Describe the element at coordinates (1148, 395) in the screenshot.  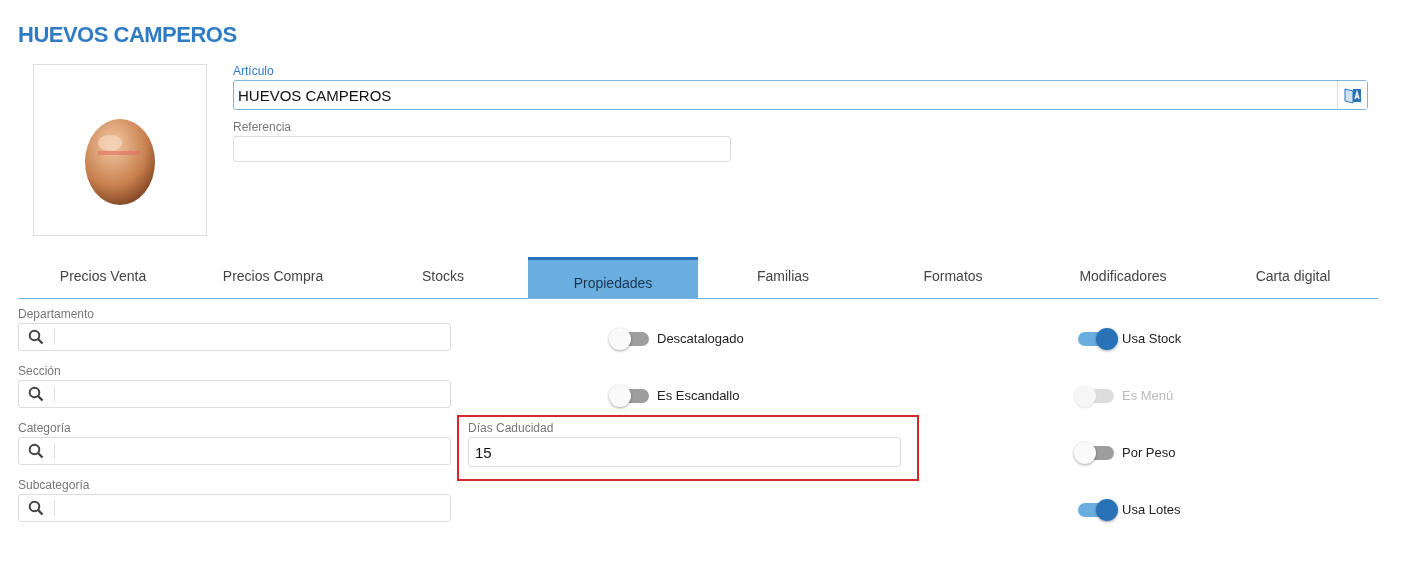
I see `toggle-label: Es Menú` at that location.